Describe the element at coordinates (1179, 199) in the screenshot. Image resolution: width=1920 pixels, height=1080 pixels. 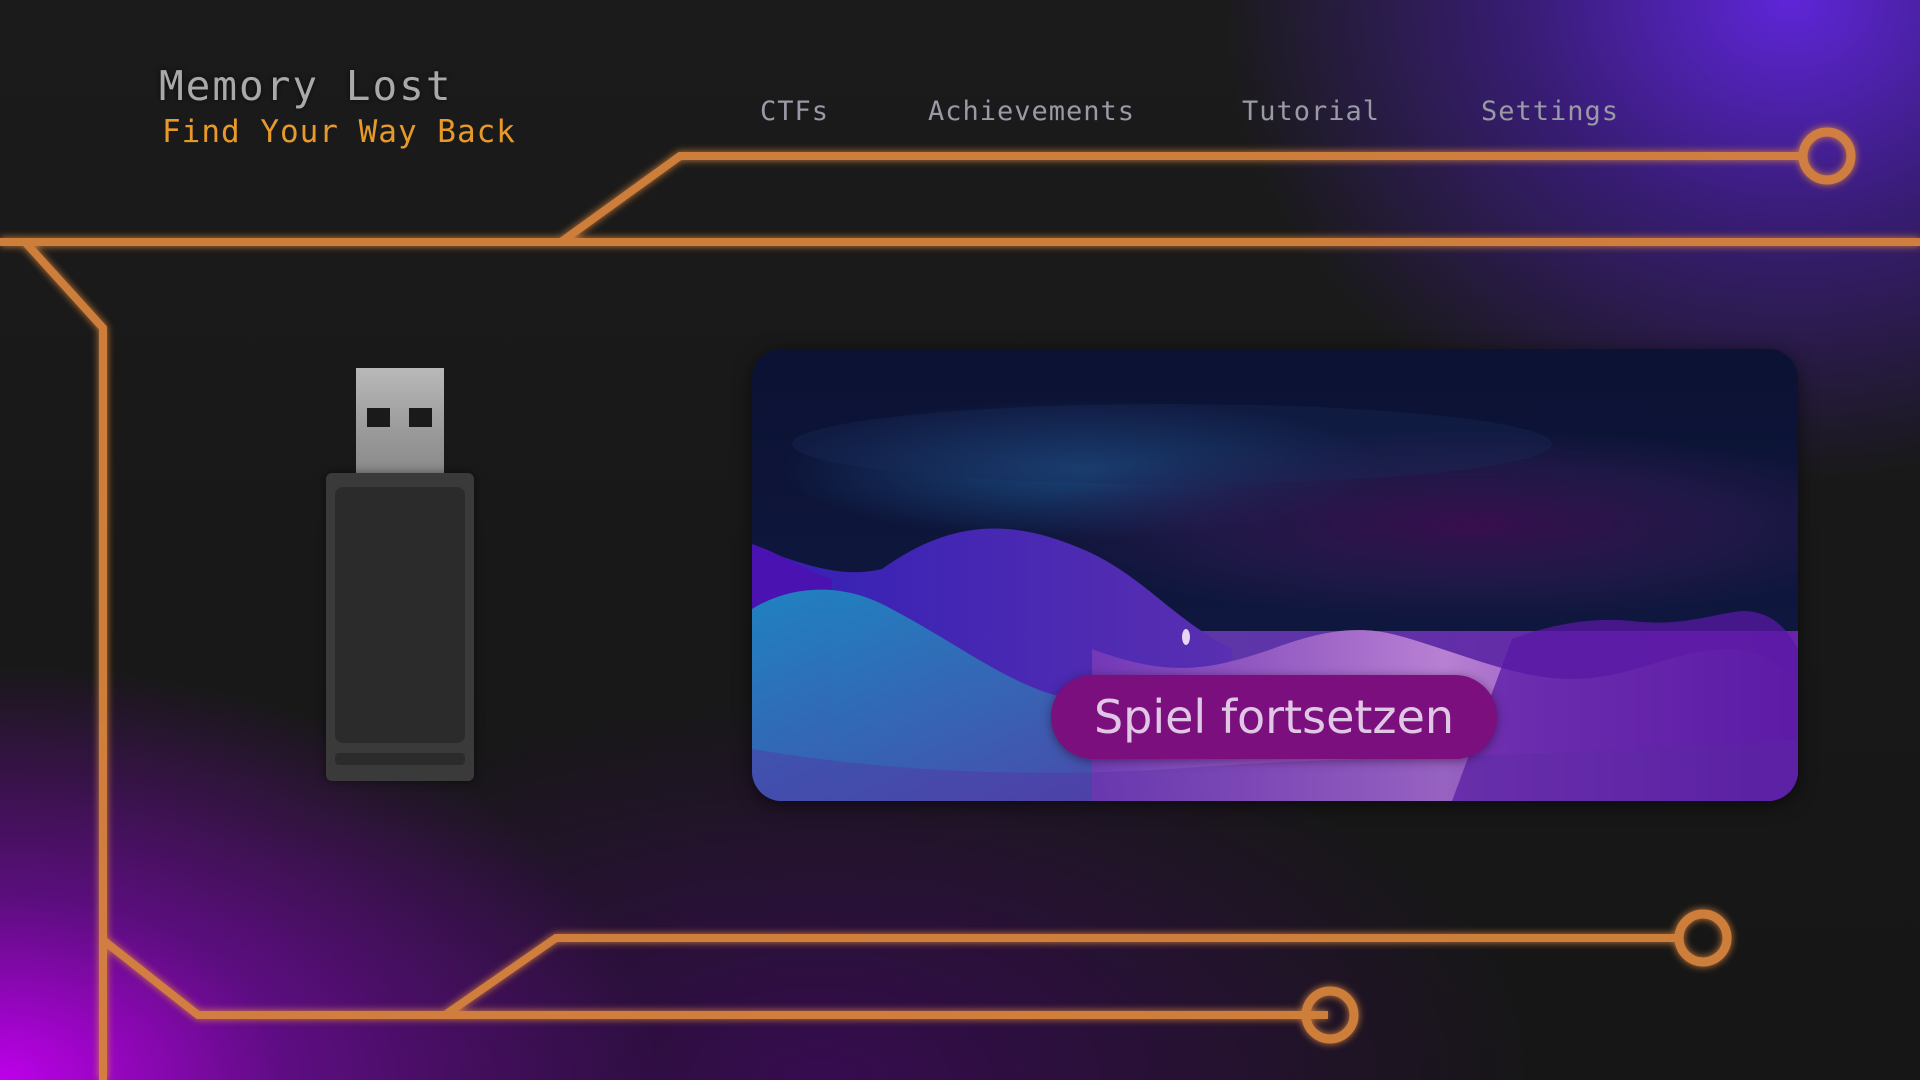
I see `circuit-trace-upper` at that location.